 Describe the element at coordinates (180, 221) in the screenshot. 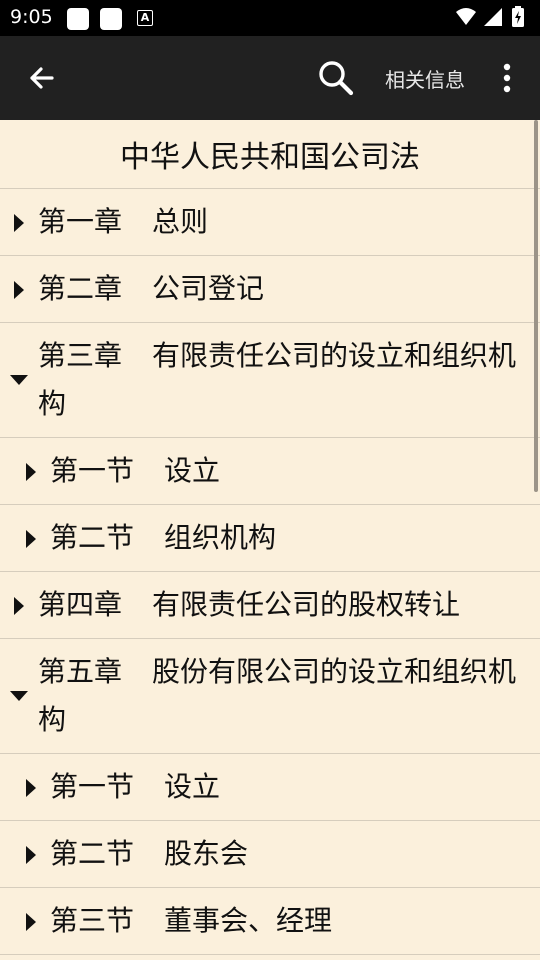

I see `toc-title: 总则` at that location.